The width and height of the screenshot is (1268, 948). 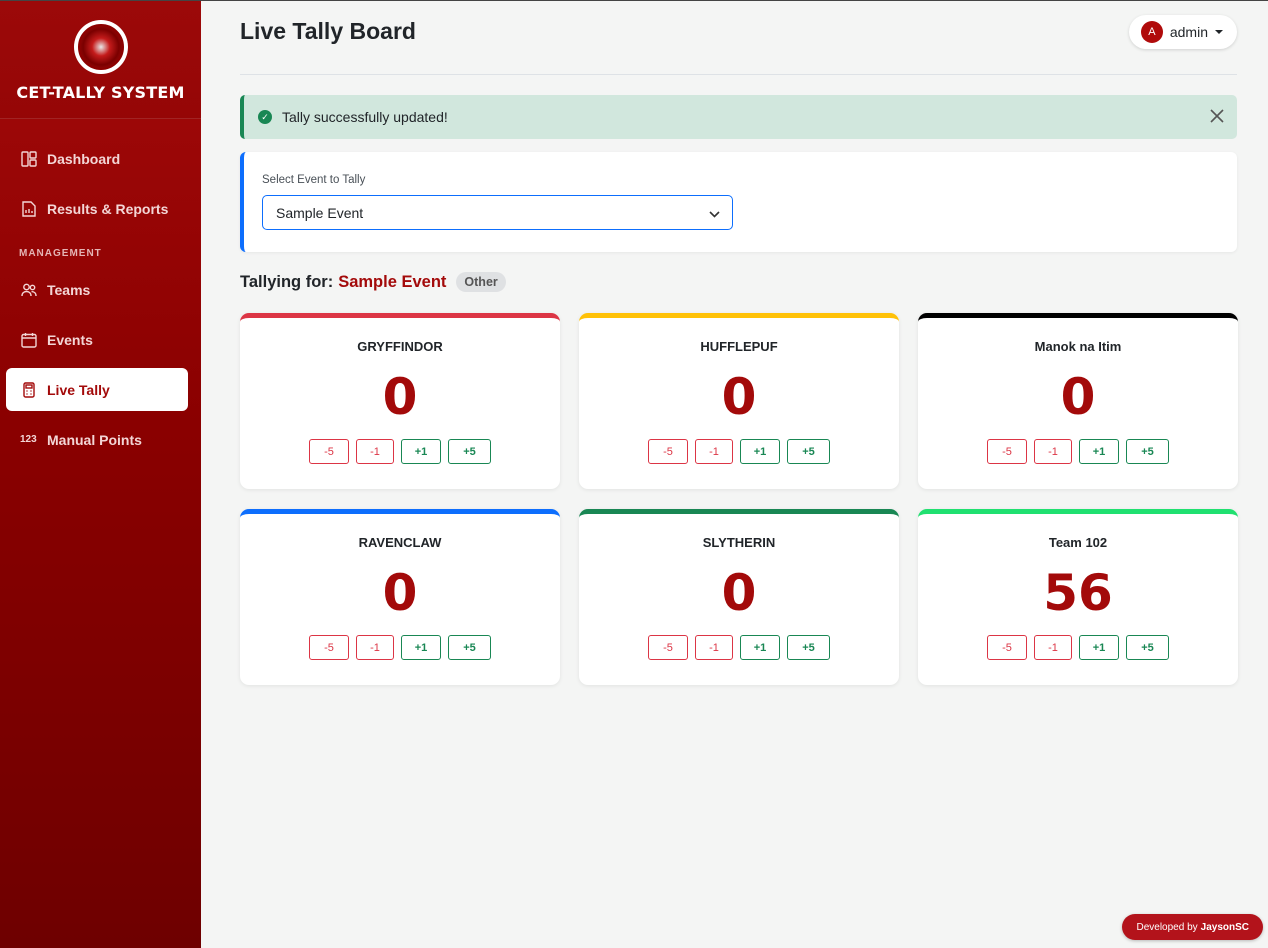 I want to click on sidebar-item-manual-points: 123 Manual Points, so click(x=97, y=439).